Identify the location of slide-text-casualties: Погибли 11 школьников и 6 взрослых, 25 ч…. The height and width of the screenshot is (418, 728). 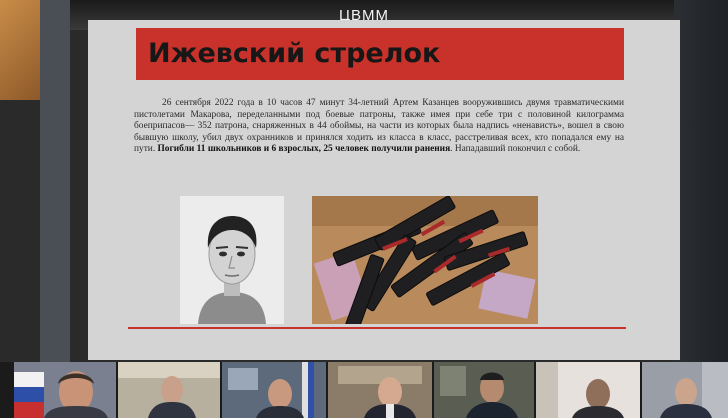
(304, 149).